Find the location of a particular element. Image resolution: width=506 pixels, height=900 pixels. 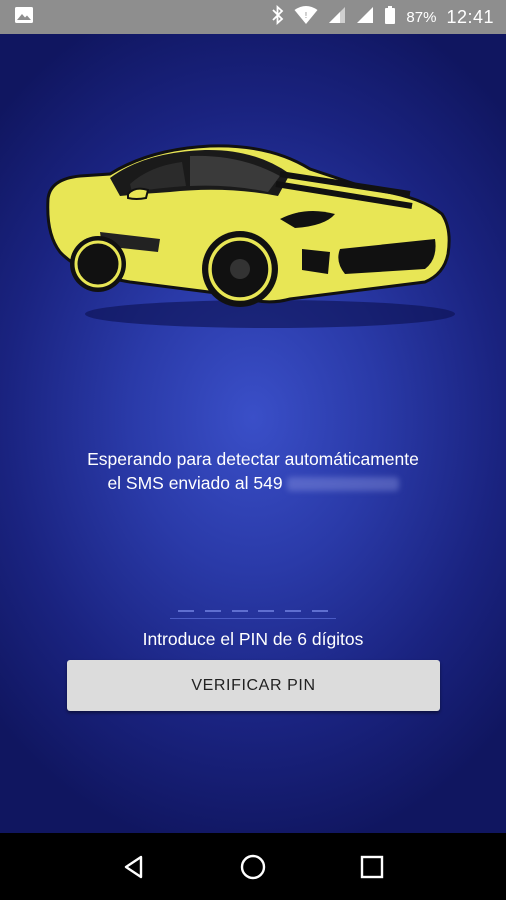

pin-input is located at coordinates (253, 604).